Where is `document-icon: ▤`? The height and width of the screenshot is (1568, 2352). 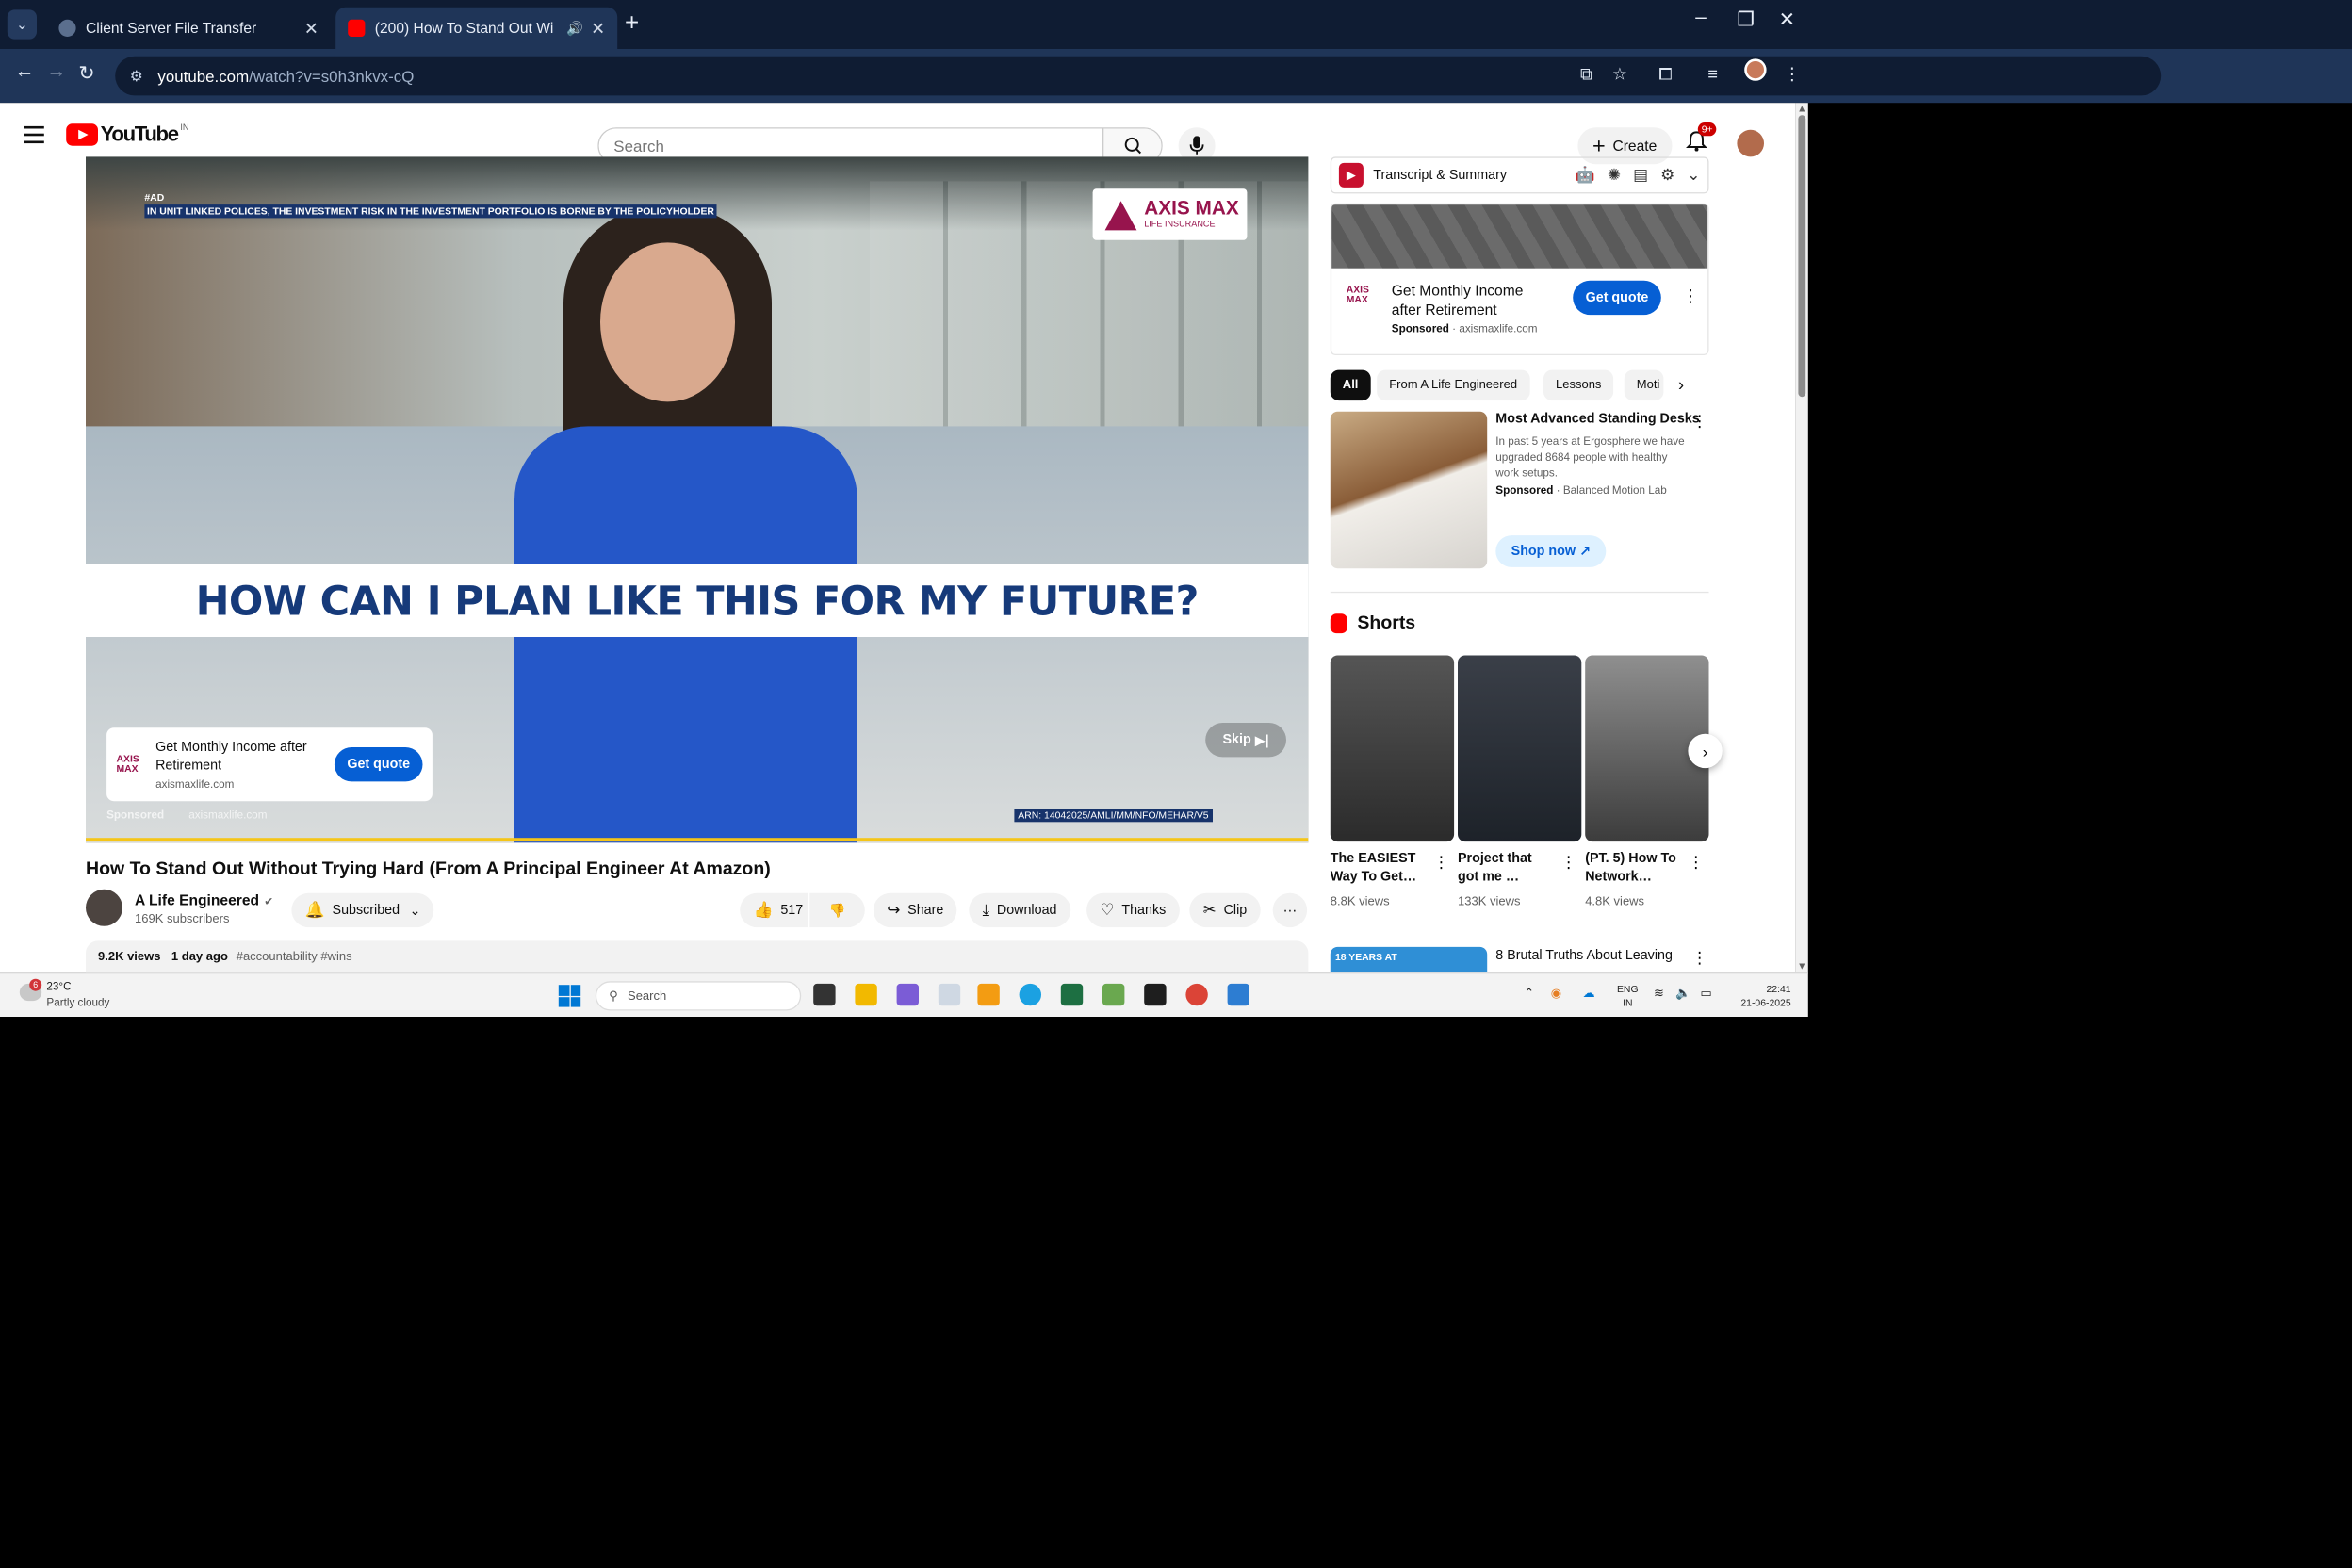 document-icon: ▤ is located at coordinates (1640, 176).